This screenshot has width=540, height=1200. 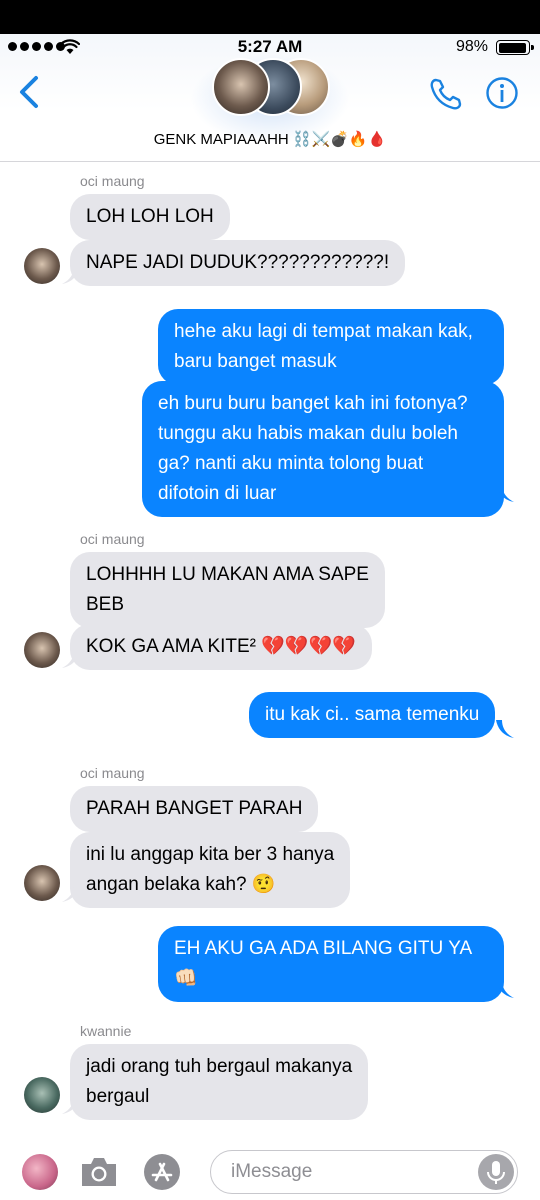 What do you see at coordinates (364, 1172) in the screenshot?
I see `message-input: iMessage` at bounding box center [364, 1172].